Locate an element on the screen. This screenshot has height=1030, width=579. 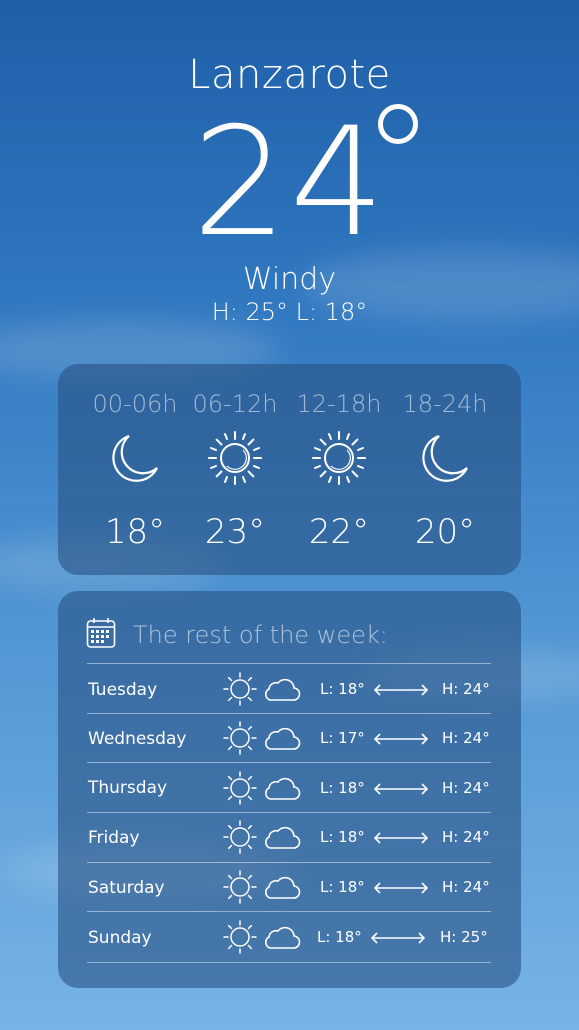
period-temp: 23° is located at coordinates (235, 532).